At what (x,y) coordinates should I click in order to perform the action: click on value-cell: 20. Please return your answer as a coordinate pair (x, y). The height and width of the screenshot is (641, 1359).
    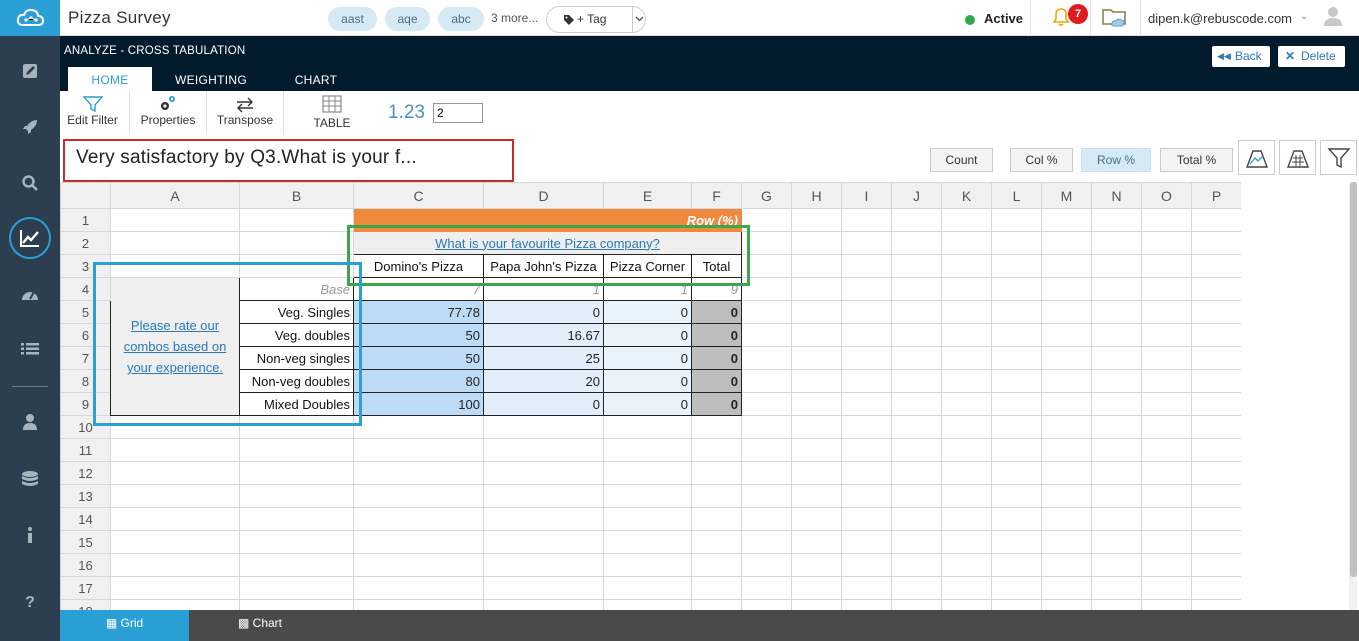
    Looking at the image, I should click on (543, 381).